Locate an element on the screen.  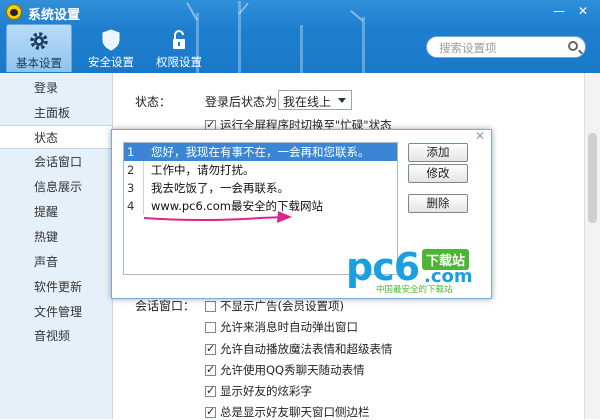
list-item-number: 3 is located at coordinates (131, 188).